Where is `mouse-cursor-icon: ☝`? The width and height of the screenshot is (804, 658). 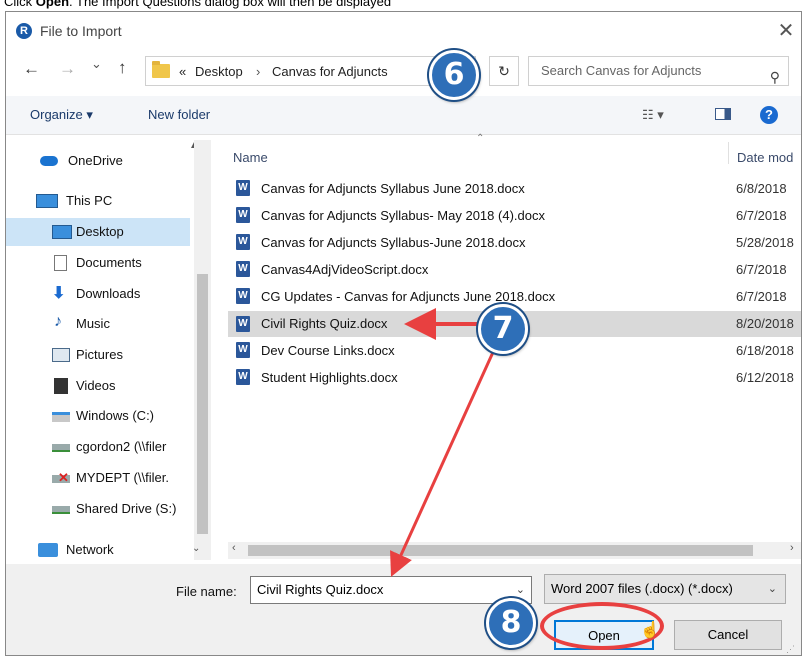
mouse-cursor-icon: ☝ is located at coordinates (650, 630).